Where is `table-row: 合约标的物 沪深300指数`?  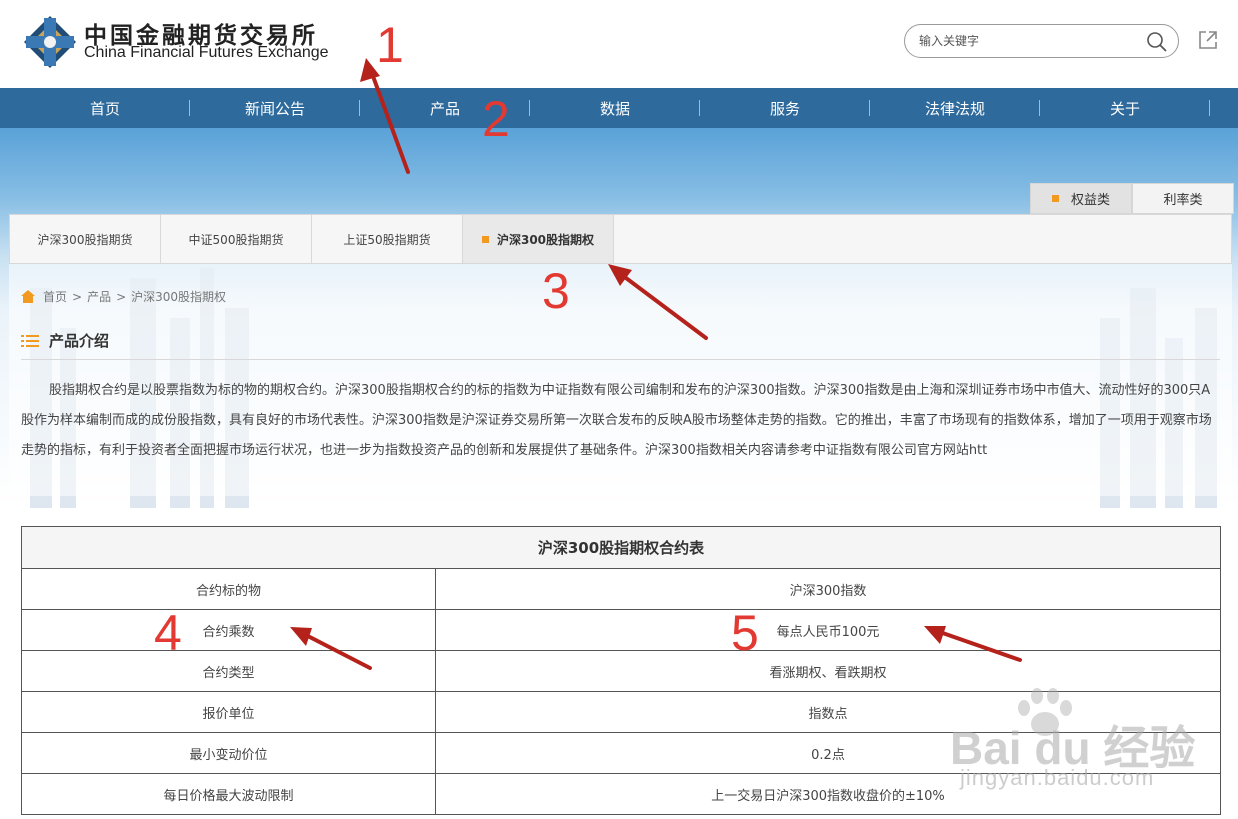
table-row: 合约标的物 沪深300指数 is located at coordinates (621, 589).